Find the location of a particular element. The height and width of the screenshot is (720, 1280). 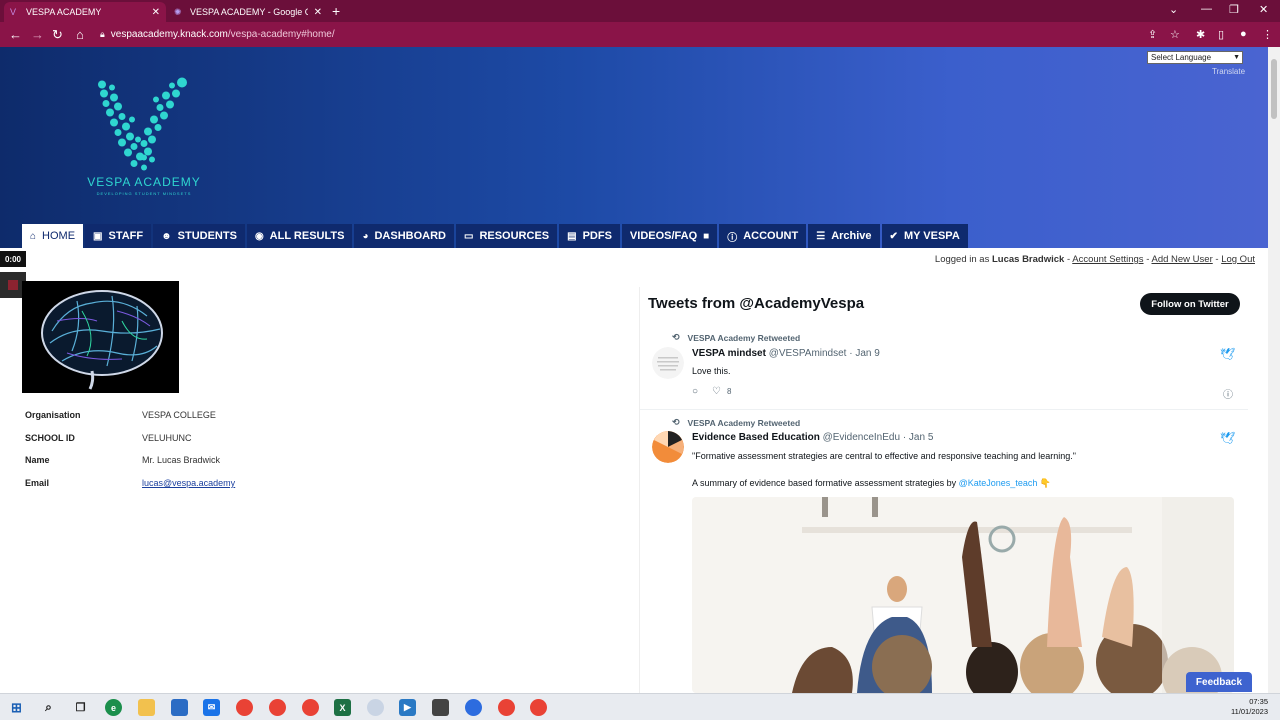

logo-text: VESPA ACADEMY is located at coordinates (144, 182).